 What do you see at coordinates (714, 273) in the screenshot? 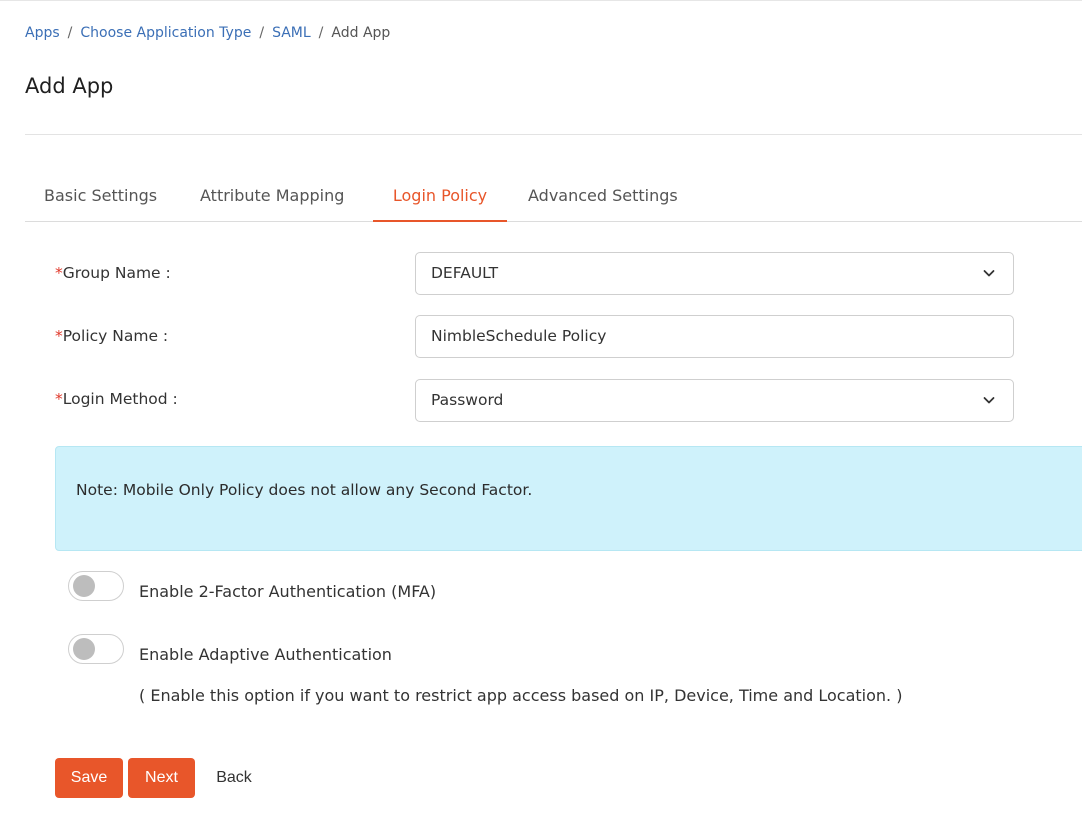
I see `group-name-select: DEFAULT` at bounding box center [714, 273].